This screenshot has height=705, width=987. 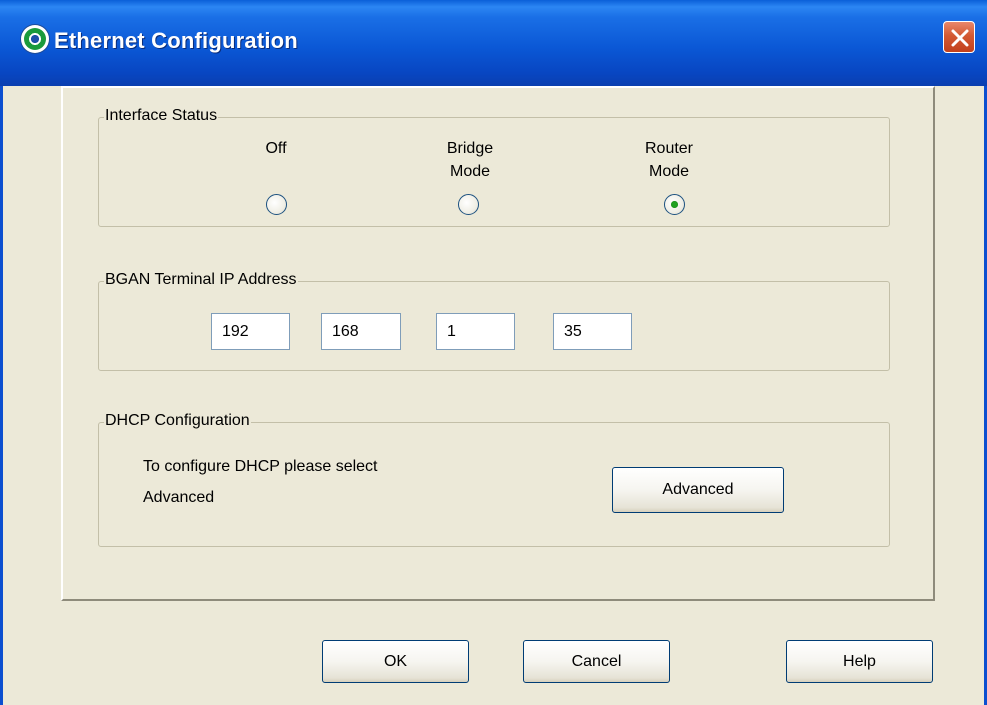 I want to click on ip-address-legend: BGAN Terminal IP Address, so click(x=201, y=280).